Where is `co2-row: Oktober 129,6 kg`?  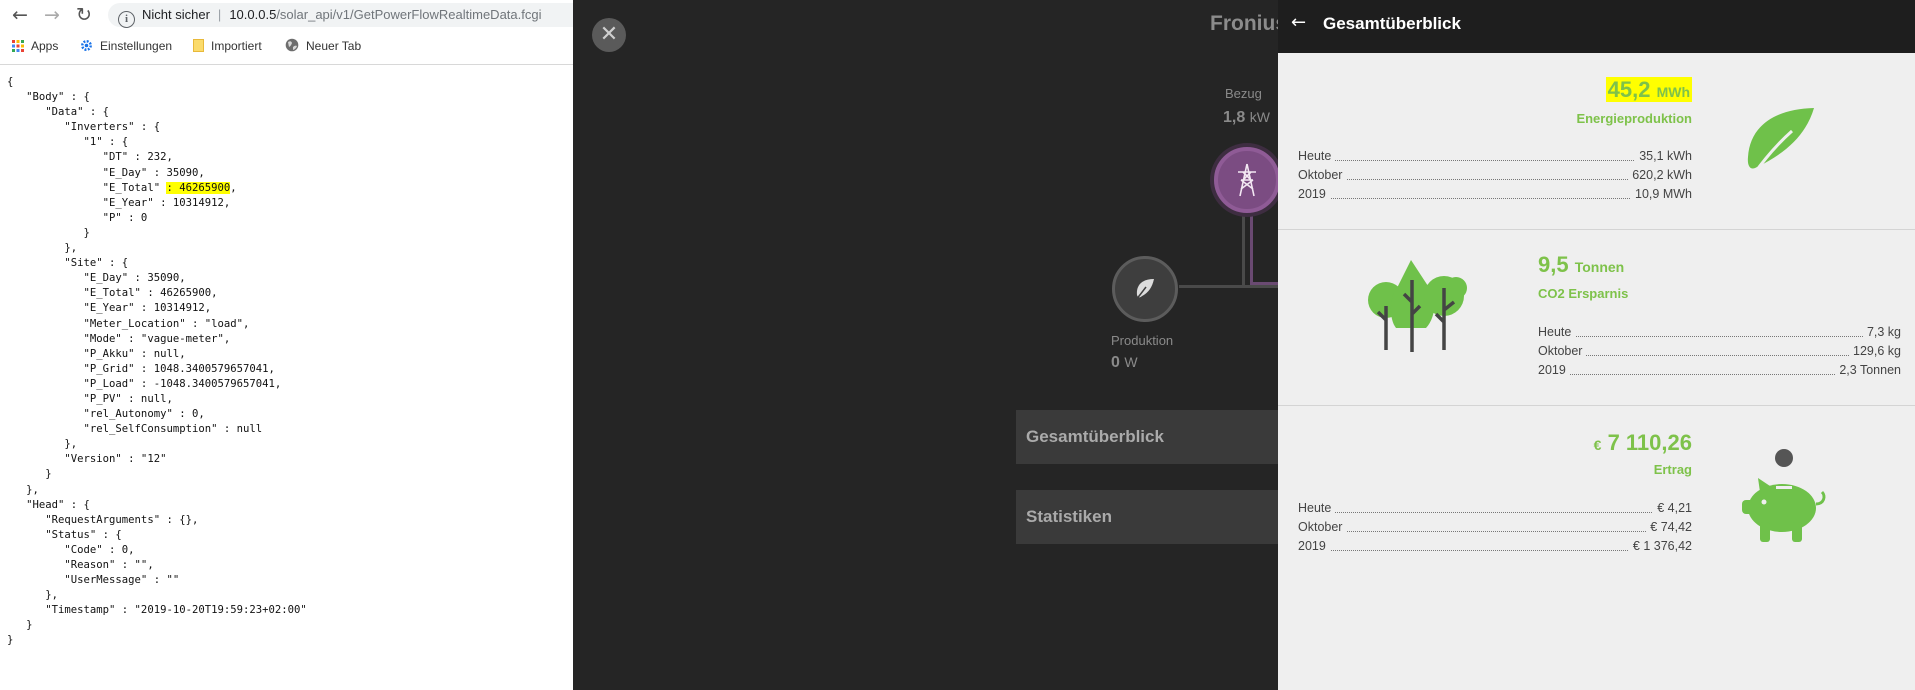
co2-row: Oktober 129,6 kg is located at coordinates (1719, 351).